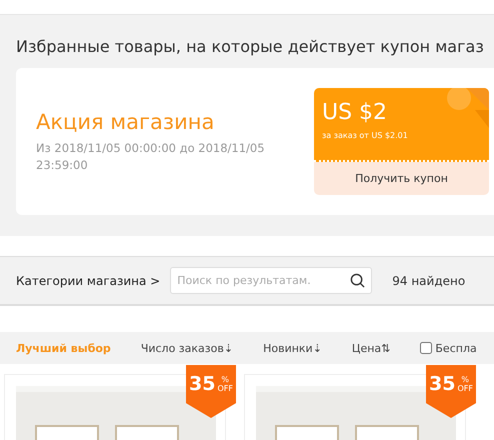 The width and height of the screenshot is (494, 440). What do you see at coordinates (151, 157) in the screenshot?
I see `promo-period: Из 2018/11/05 00:00:00 до 2018/11/05 23:59:00` at bounding box center [151, 157].